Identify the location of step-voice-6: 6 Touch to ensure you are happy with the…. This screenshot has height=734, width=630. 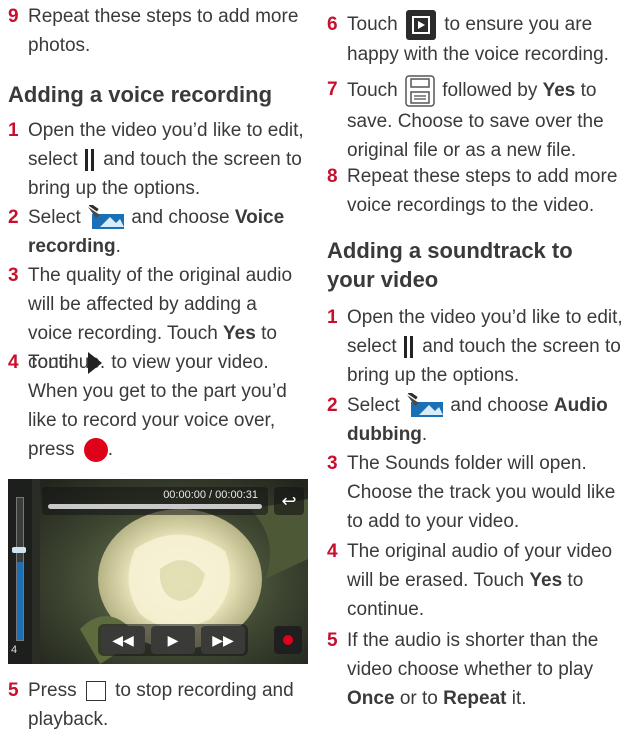
(477, 39).